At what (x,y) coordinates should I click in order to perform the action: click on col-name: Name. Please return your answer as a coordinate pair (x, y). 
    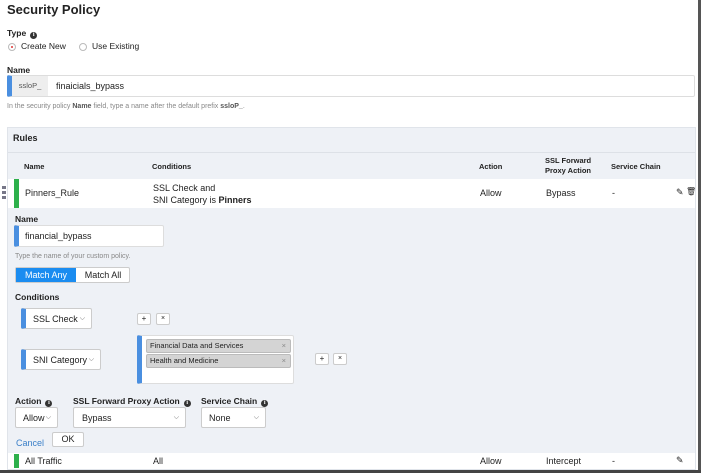
    Looking at the image, I should click on (34, 166).